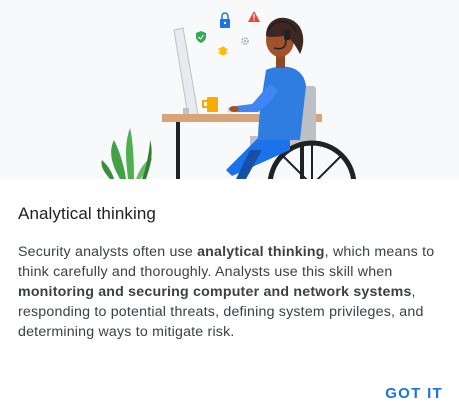  What do you see at coordinates (225, 20) in the screenshot?
I see `lock-icon` at bounding box center [225, 20].